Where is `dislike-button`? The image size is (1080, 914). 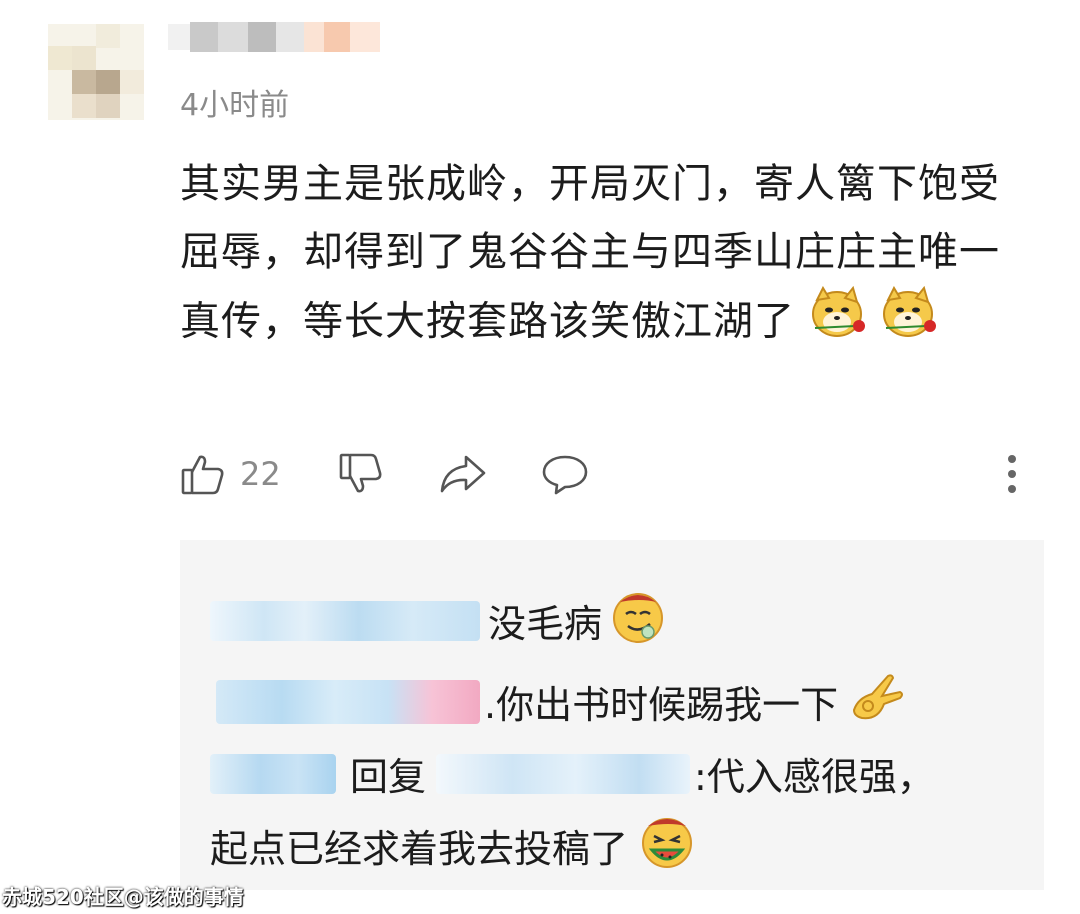 dislike-button is located at coordinates (361, 474).